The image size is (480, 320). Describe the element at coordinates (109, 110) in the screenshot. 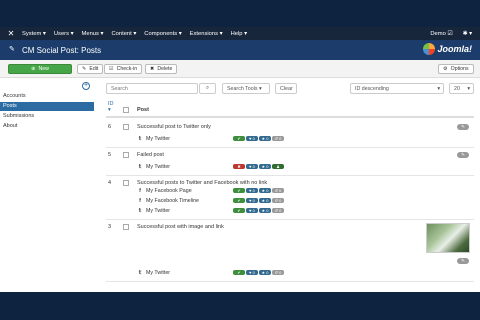

I see `sort-arrow-icon: ▾` at that location.